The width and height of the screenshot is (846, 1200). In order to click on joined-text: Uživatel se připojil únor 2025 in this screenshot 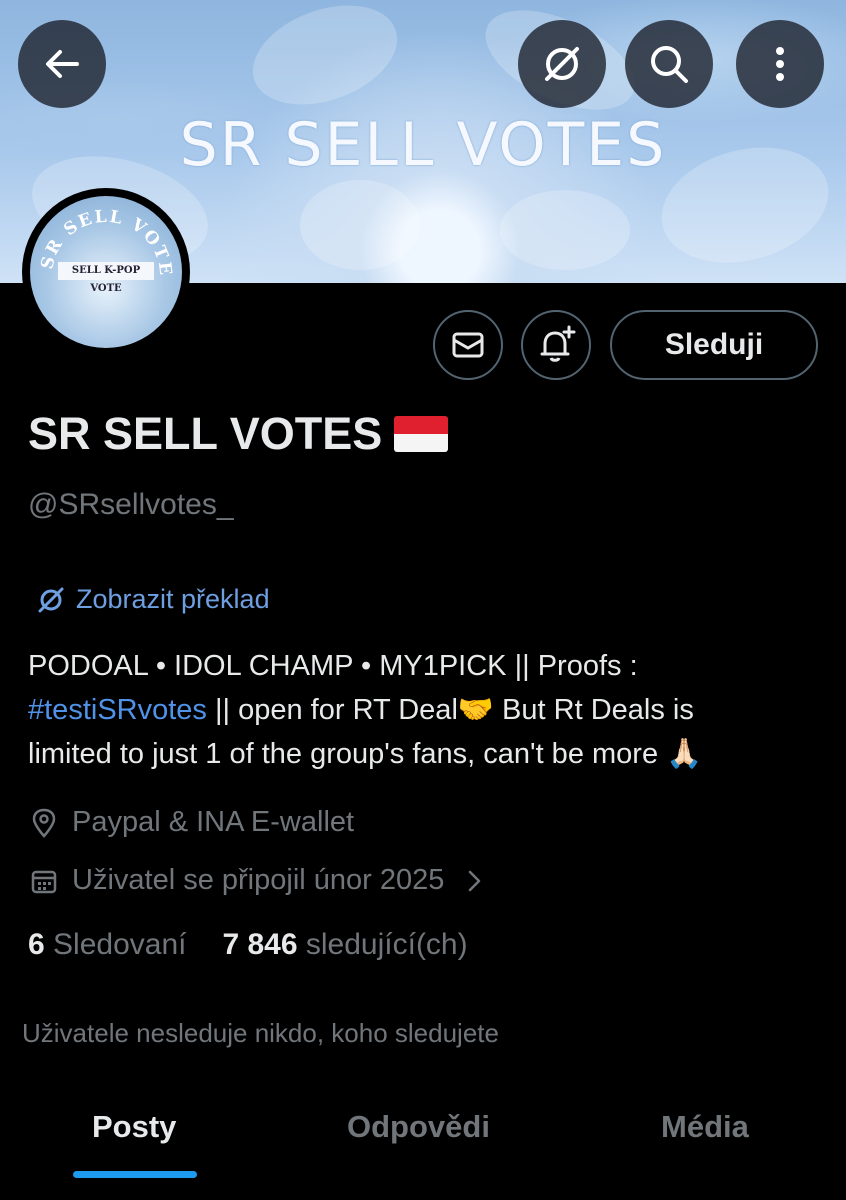, I will do `click(258, 880)`.